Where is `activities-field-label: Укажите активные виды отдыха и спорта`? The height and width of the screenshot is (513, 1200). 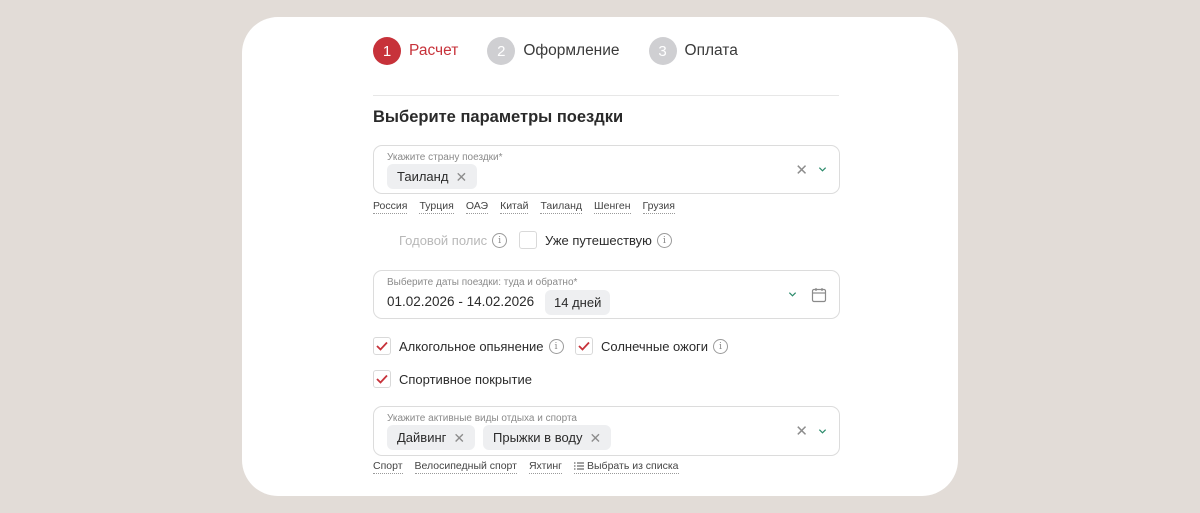 activities-field-label: Укажите активные виды отдыха и спорта is located at coordinates (482, 418).